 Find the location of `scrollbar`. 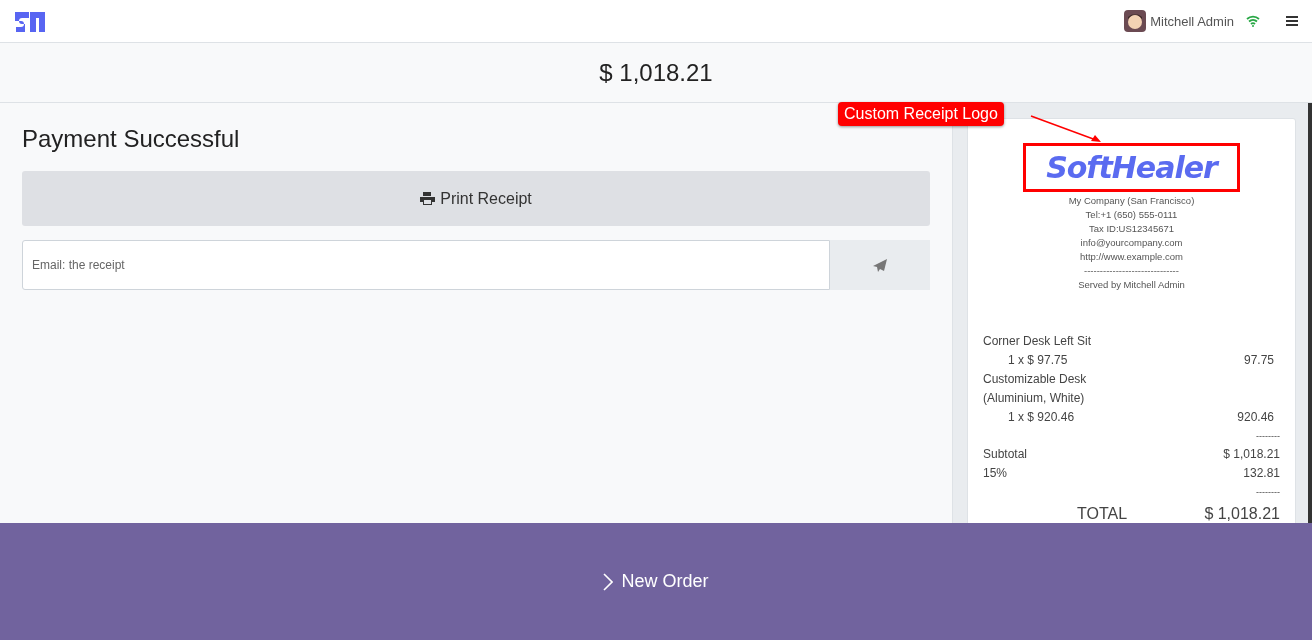

scrollbar is located at coordinates (1310, 313).